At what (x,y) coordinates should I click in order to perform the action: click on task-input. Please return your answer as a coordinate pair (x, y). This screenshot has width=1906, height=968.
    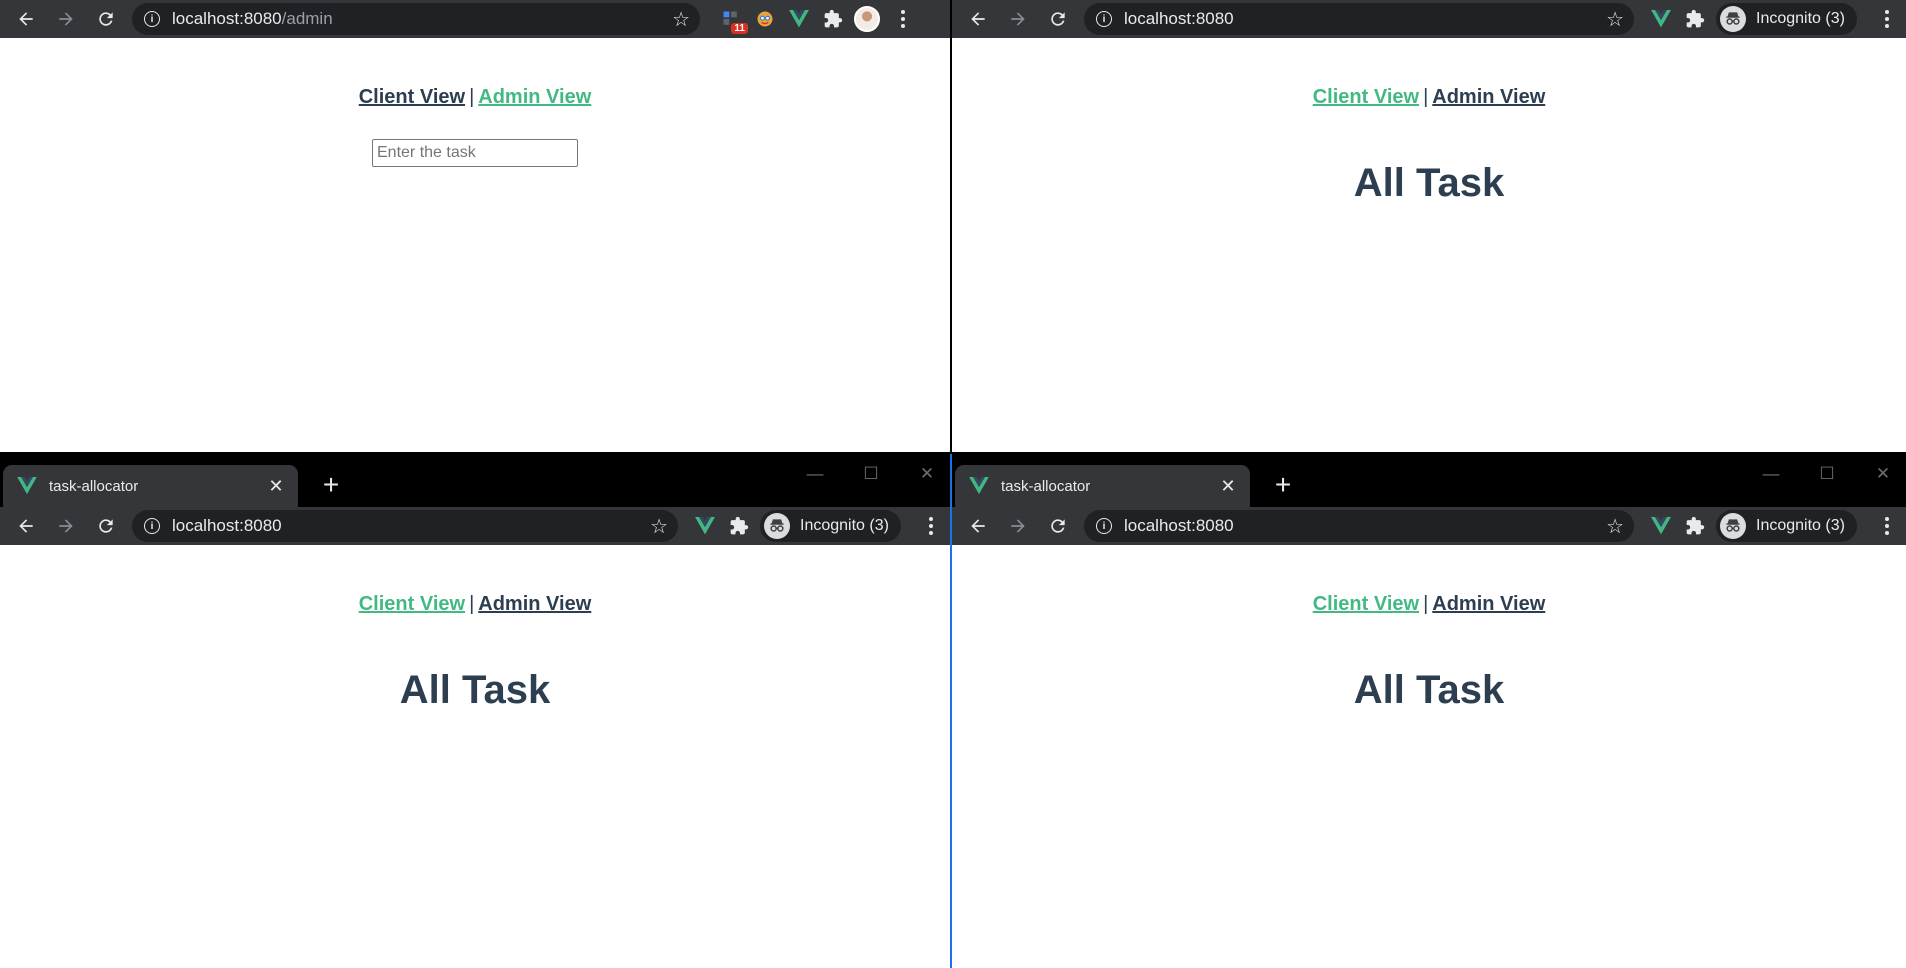
    Looking at the image, I should click on (475, 153).